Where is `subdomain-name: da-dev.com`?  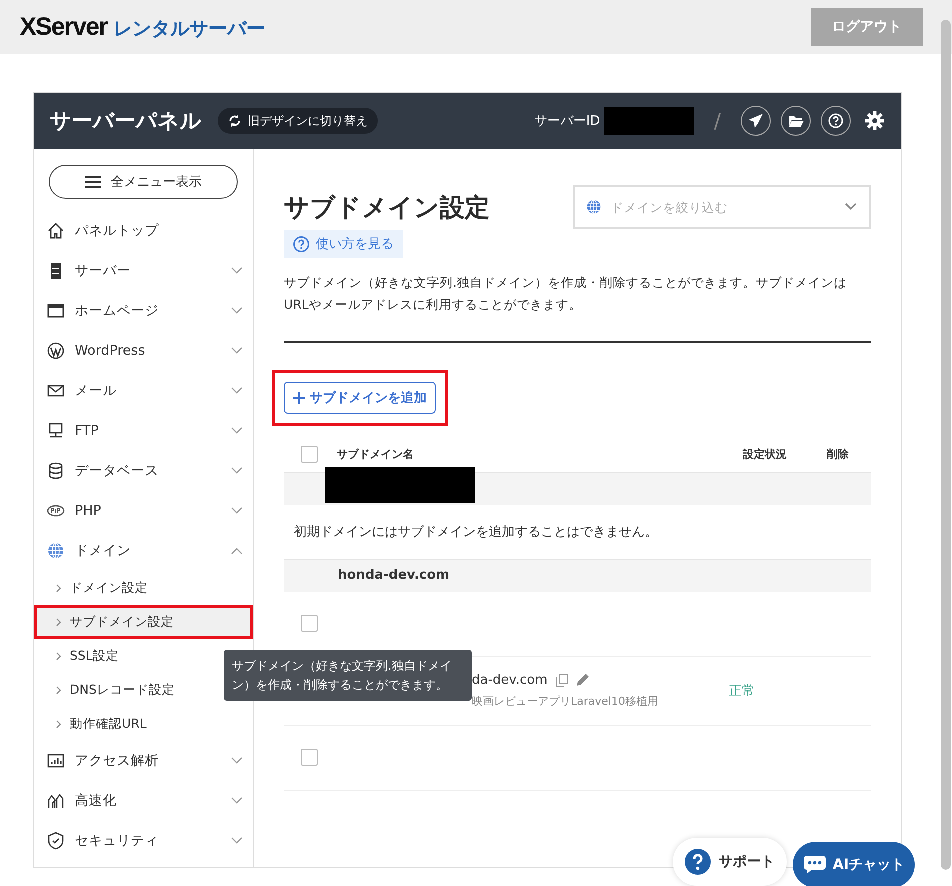 subdomain-name: da-dev.com is located at coordinates (510, 680).